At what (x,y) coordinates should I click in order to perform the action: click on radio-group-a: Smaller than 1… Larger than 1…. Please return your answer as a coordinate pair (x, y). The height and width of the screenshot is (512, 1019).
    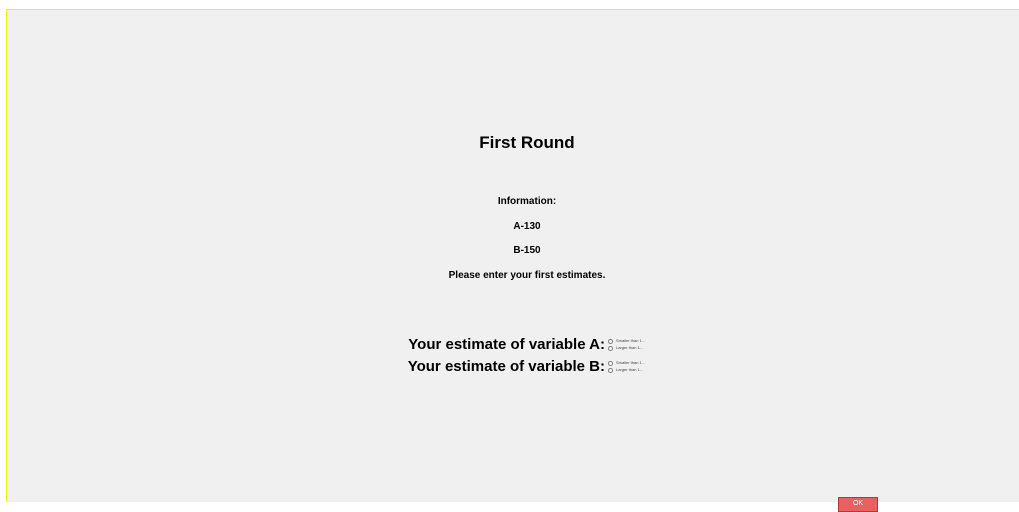
    Looking at the image, I should click on (627, 345).